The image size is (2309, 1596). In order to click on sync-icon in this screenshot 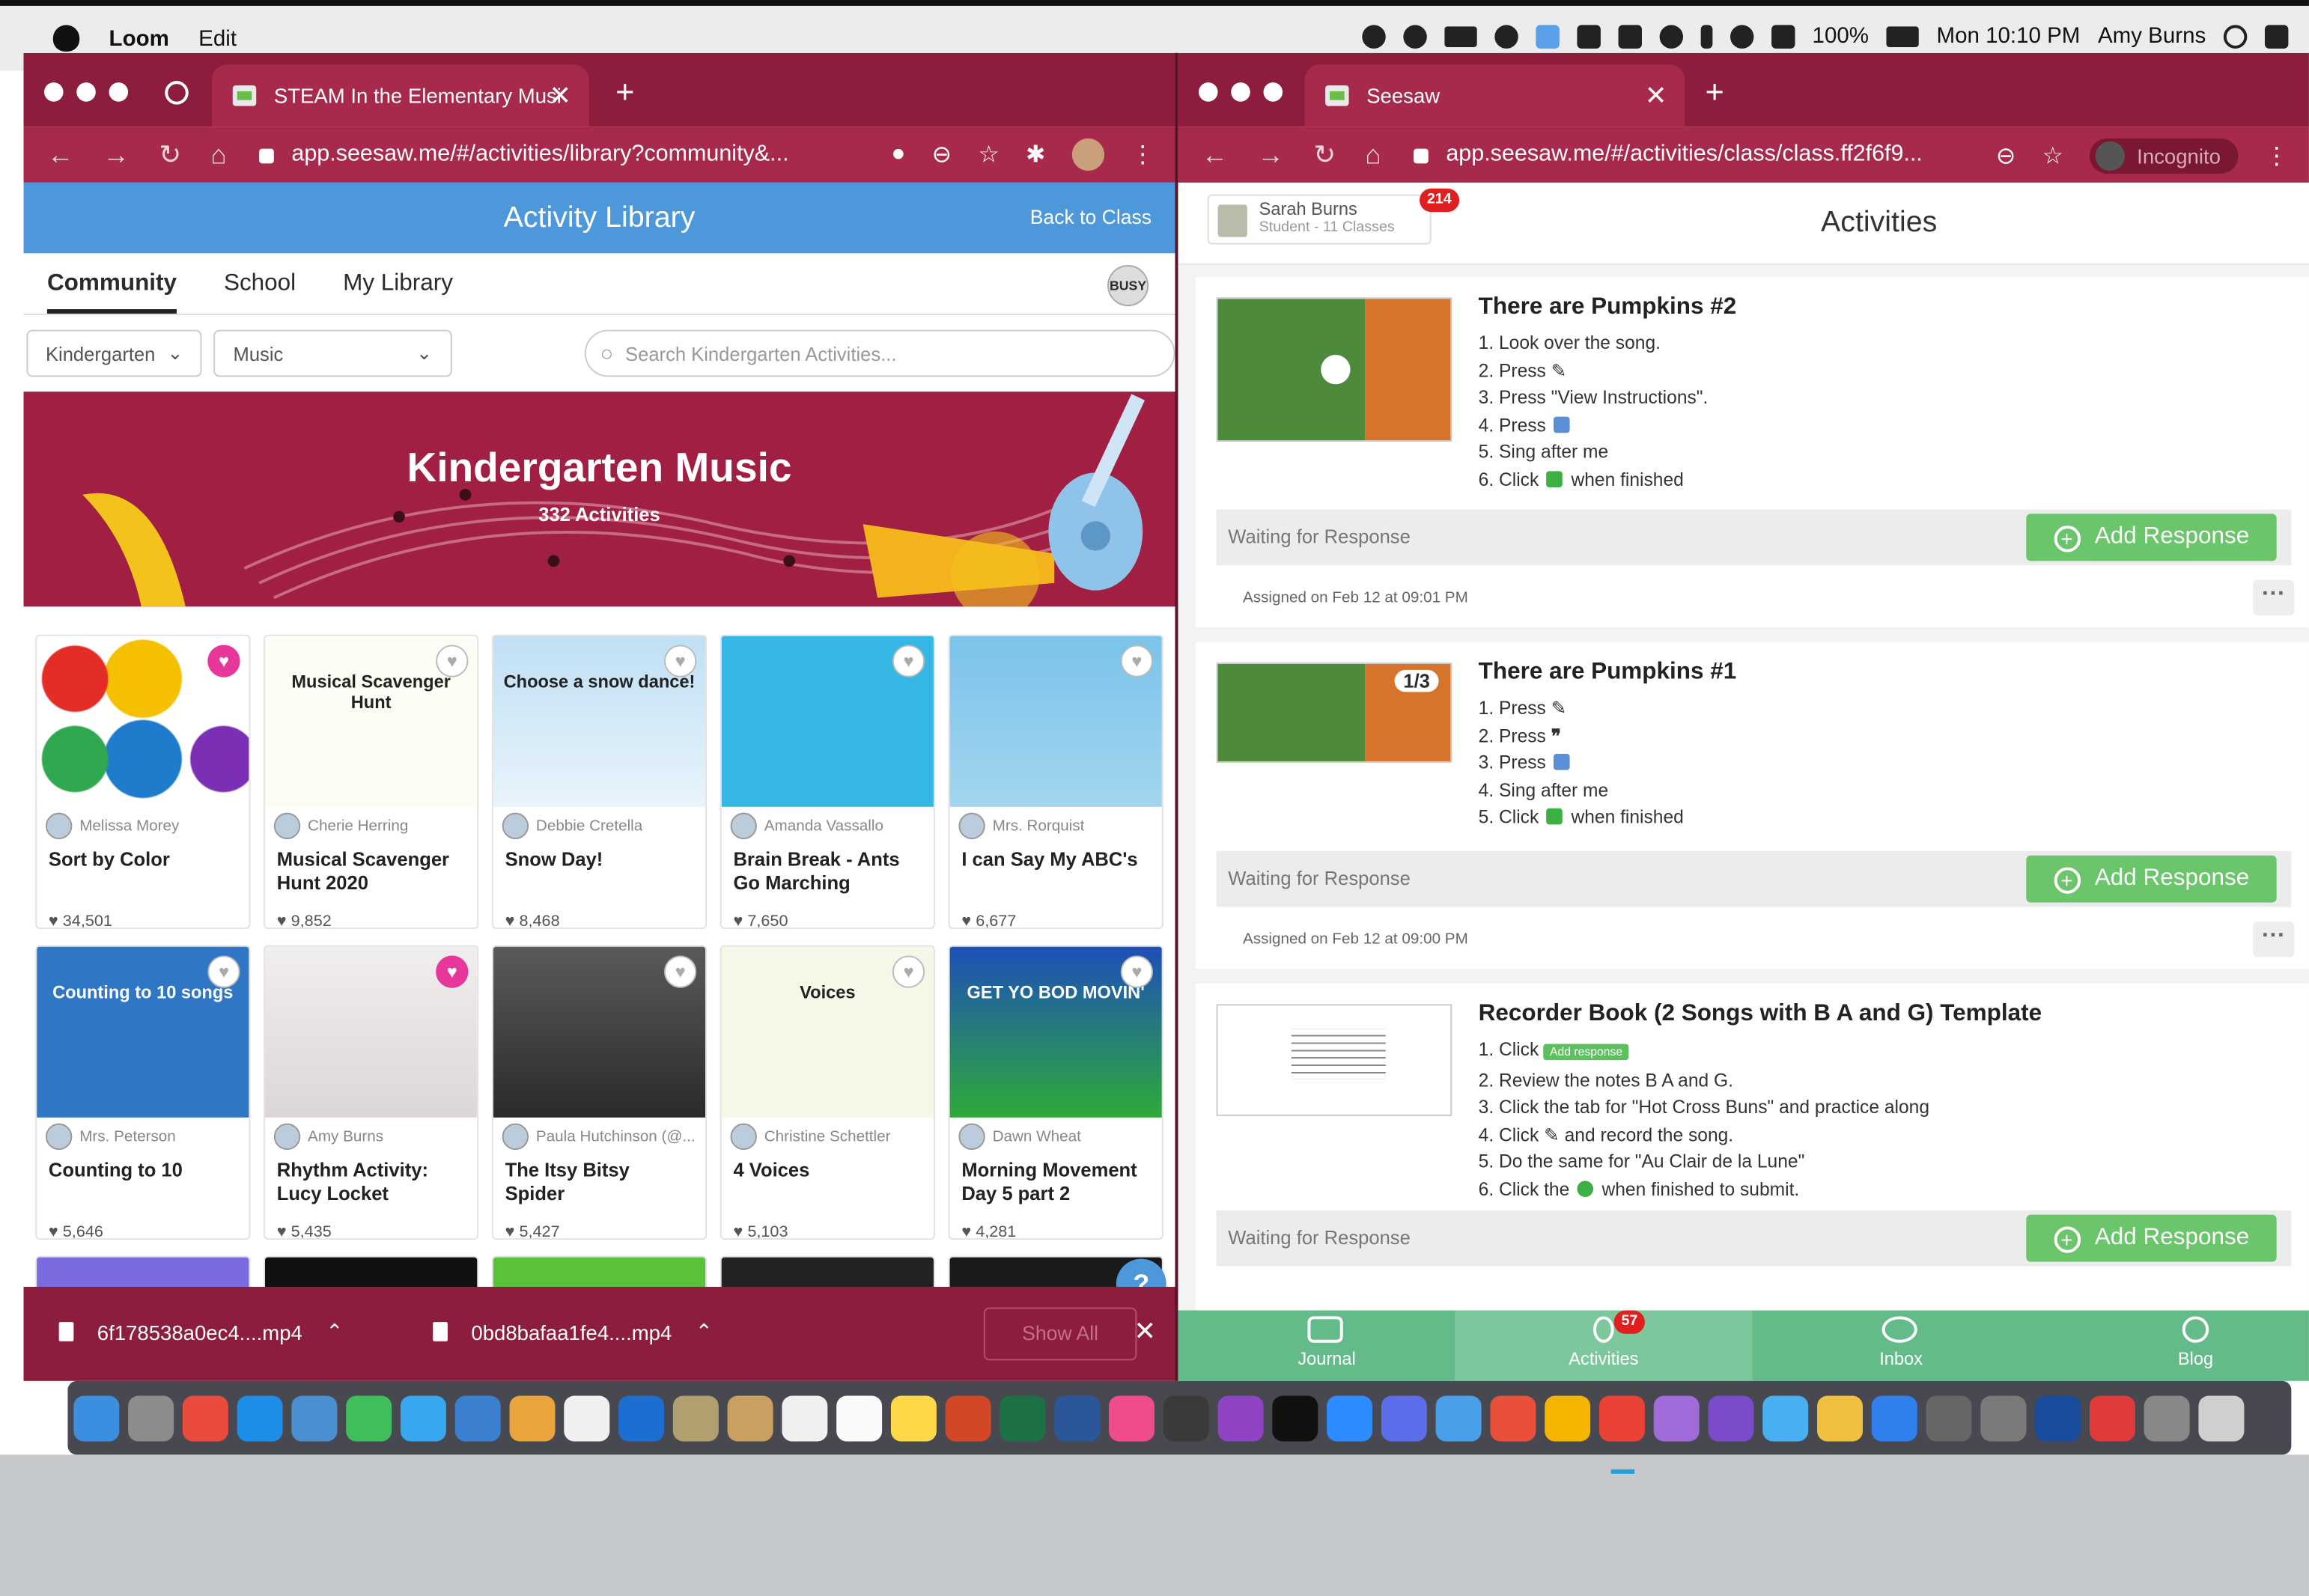, I will do `click(1547, 36)`.